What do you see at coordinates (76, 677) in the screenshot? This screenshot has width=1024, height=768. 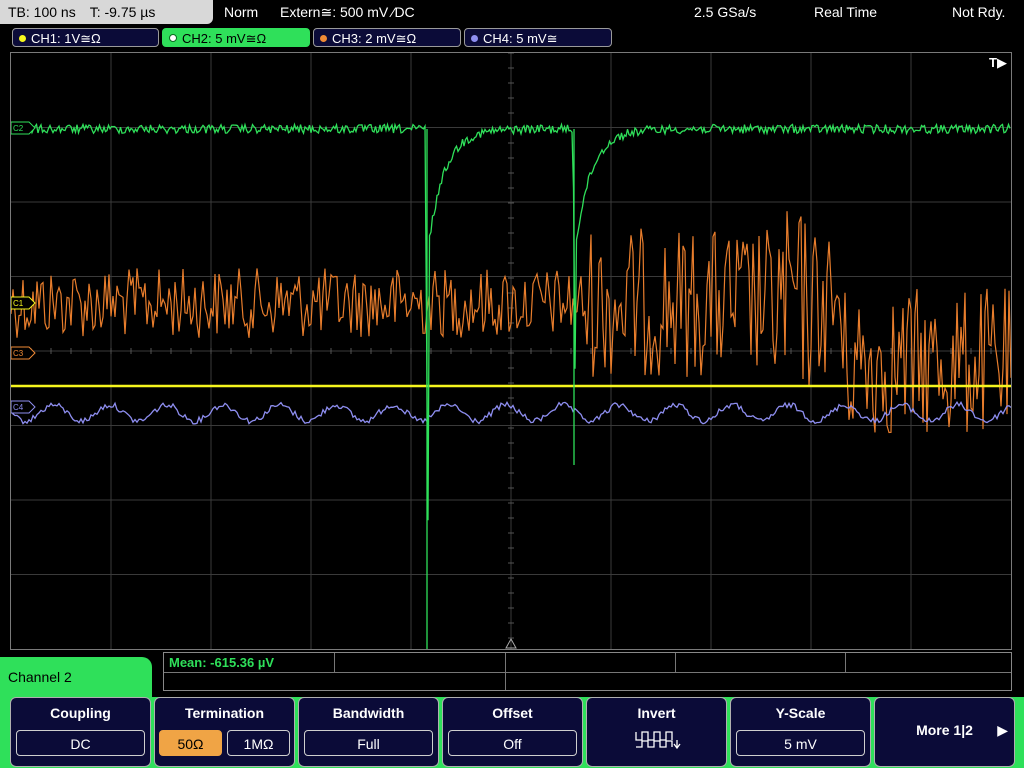 I see `channel-menu-title: Channel 2` at bounding box center [76, 677].